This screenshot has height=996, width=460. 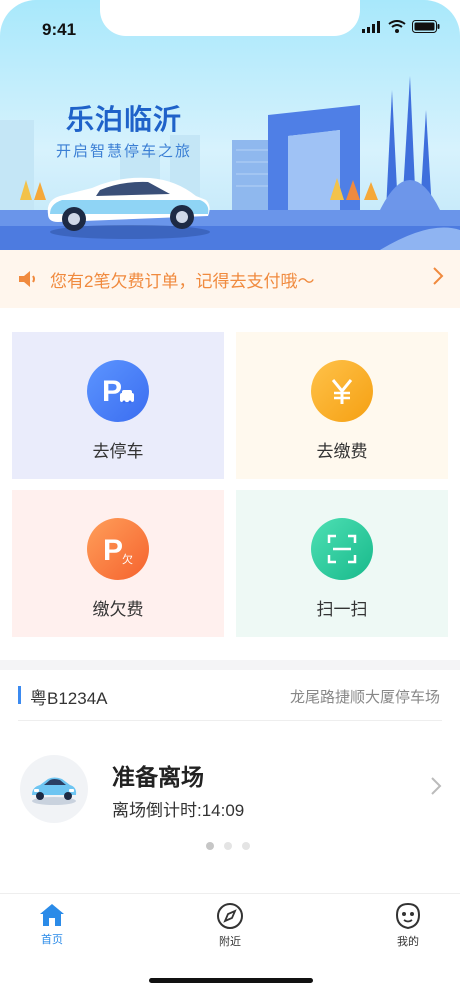 What do you see at coordinates (124, 119) in the screenshot?
I see `brand-title: 乐泊临沂` at bounding box center [124, 119].